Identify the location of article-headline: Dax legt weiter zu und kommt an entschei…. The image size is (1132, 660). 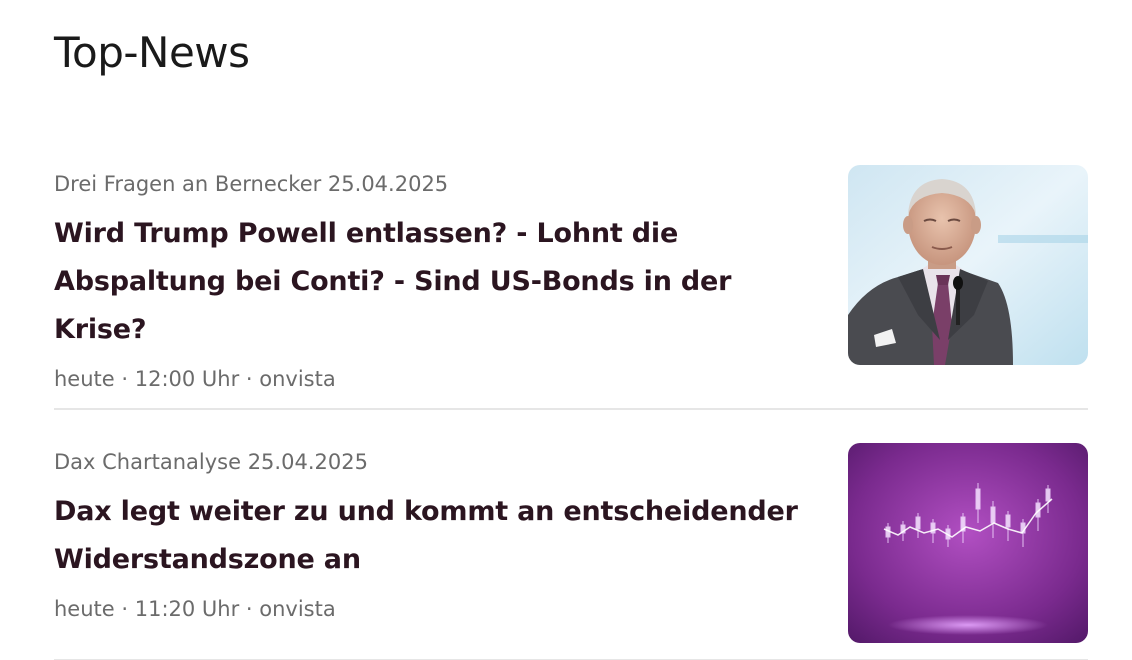
(439, 536).